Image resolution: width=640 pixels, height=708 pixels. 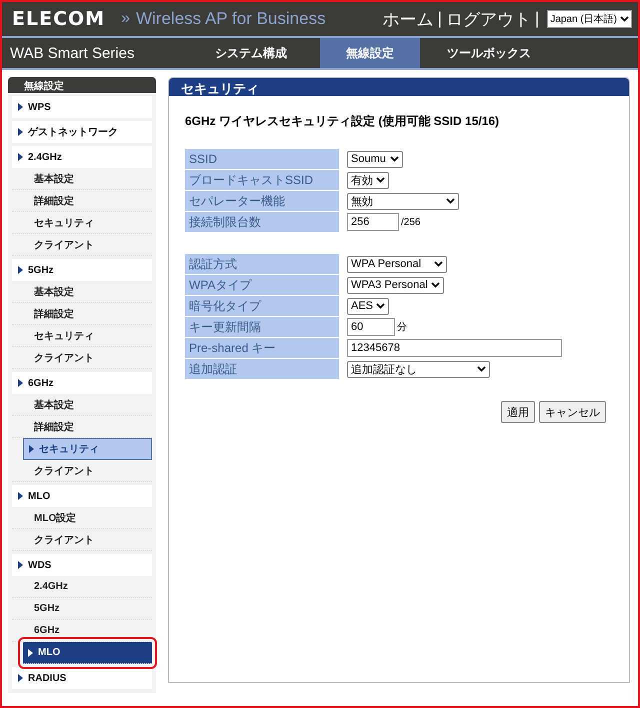 What do you see at coordinates (418, 369) in the screenshot?
I see `dropdown: 追加認証なし` at bounding box center [418, 369].